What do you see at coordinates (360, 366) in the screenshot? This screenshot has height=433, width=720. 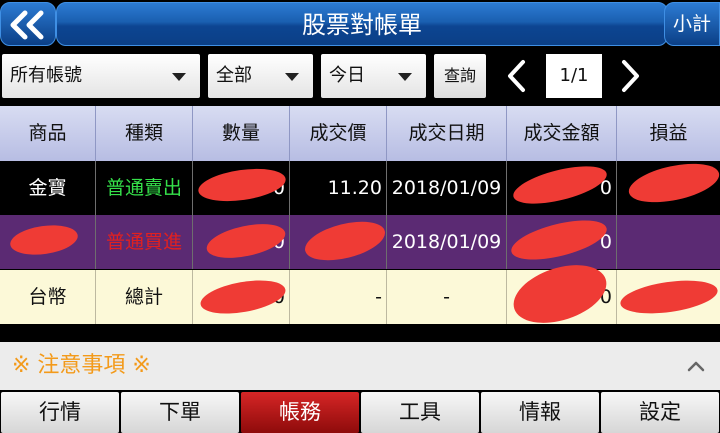 I see `notes-bar: ※ 注意事項 ※` at bounding box center [360, 366].